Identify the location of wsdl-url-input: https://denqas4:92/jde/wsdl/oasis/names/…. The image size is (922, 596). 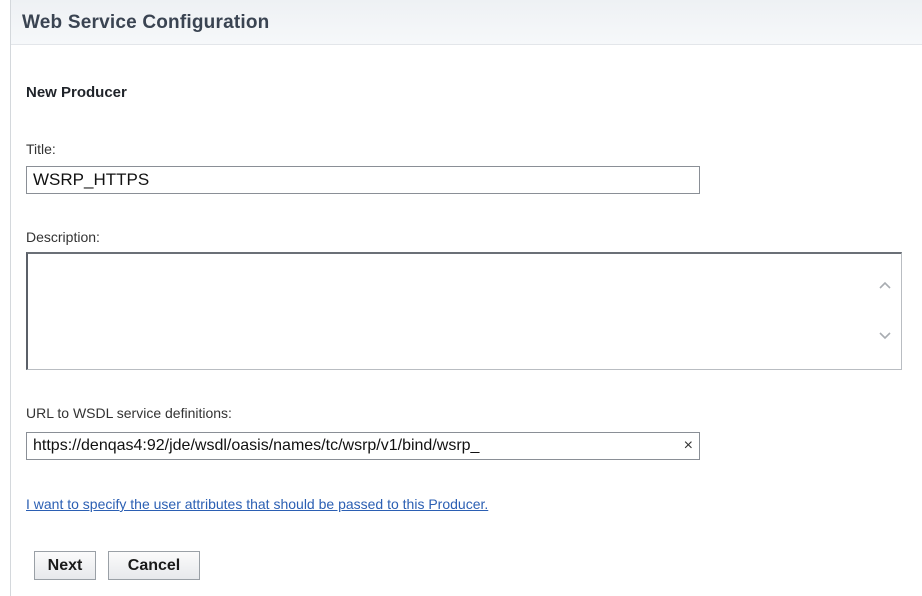
(363, 446).